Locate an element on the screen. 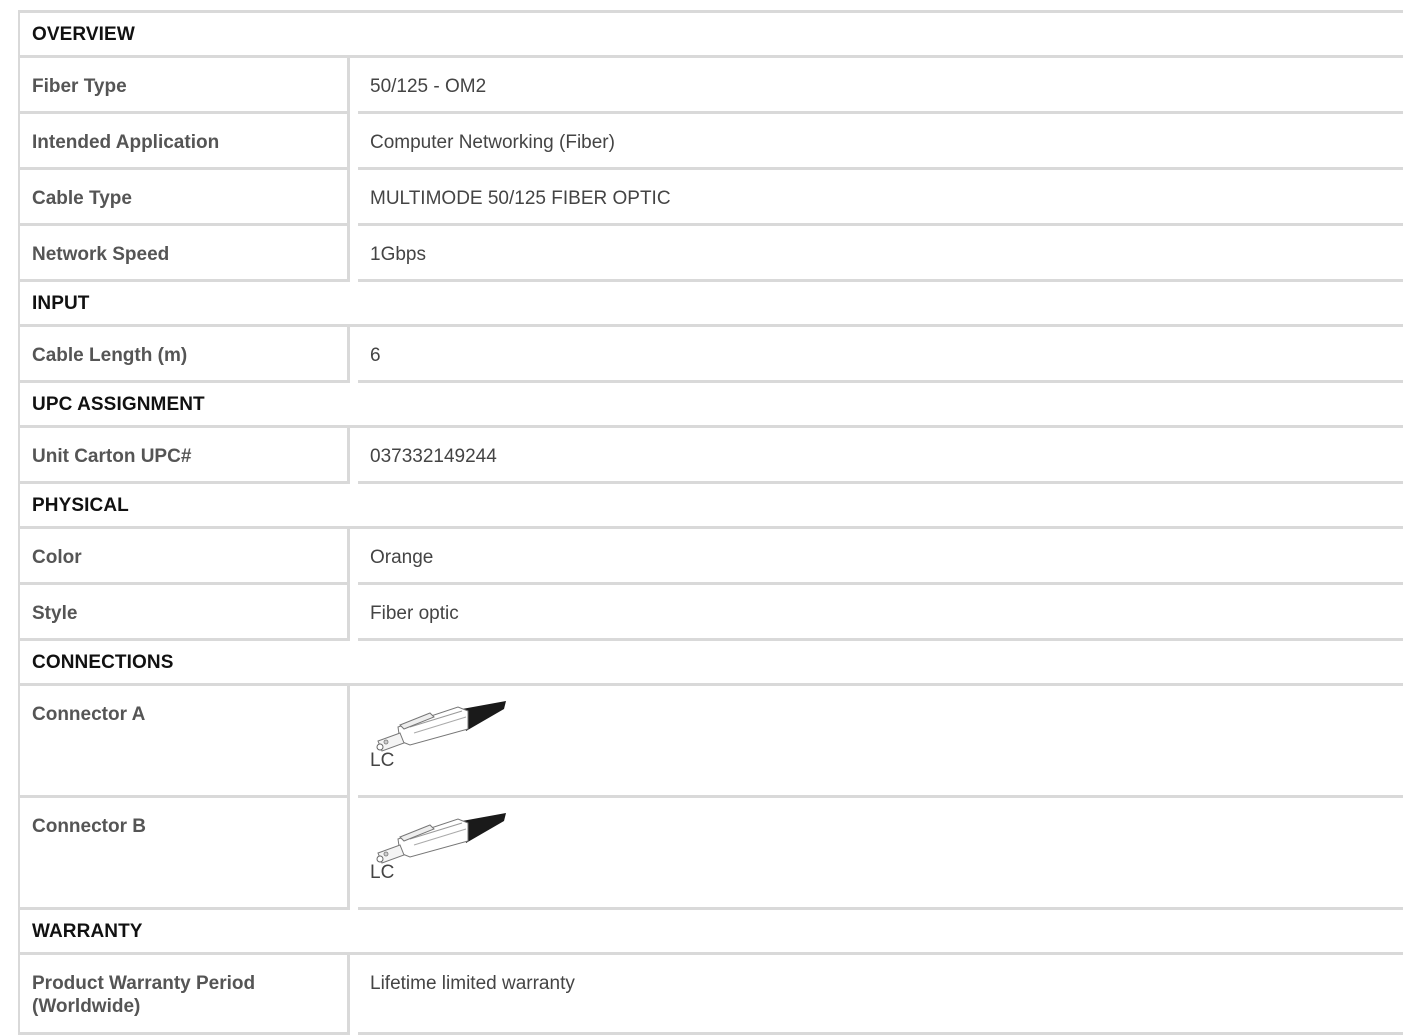 This screenshot has width=1403, height=1035. spec-value: Fiber optic is located at coordinates (880, 613).